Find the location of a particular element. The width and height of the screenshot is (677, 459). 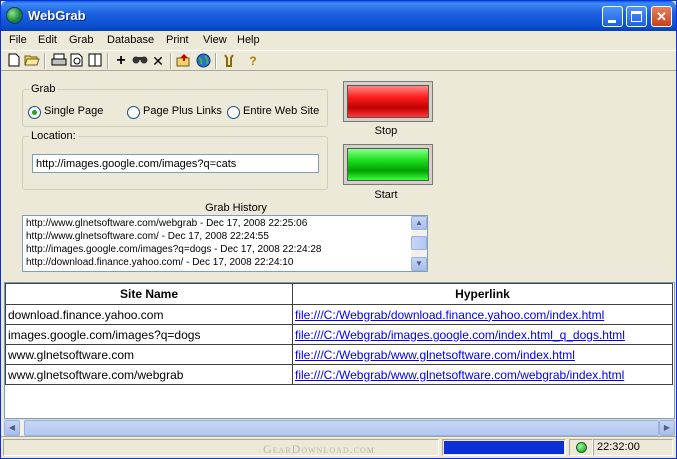

settings-icon is located at coordinates (229, 61).